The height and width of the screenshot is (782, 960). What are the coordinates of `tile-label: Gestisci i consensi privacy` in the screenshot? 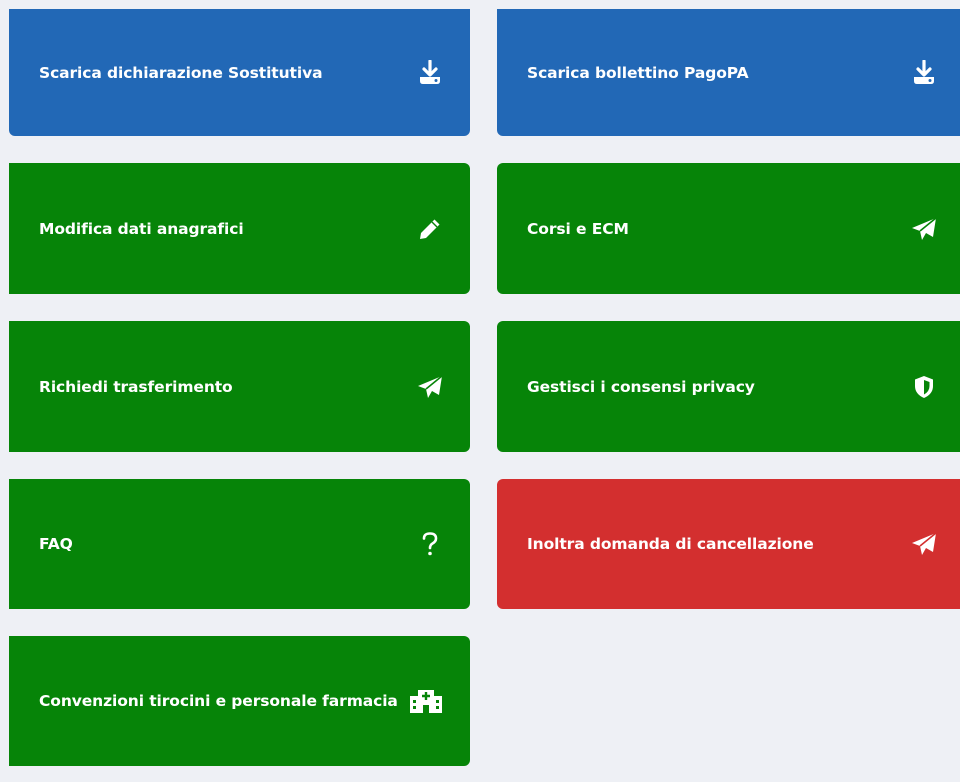 It's located at (641, 386).